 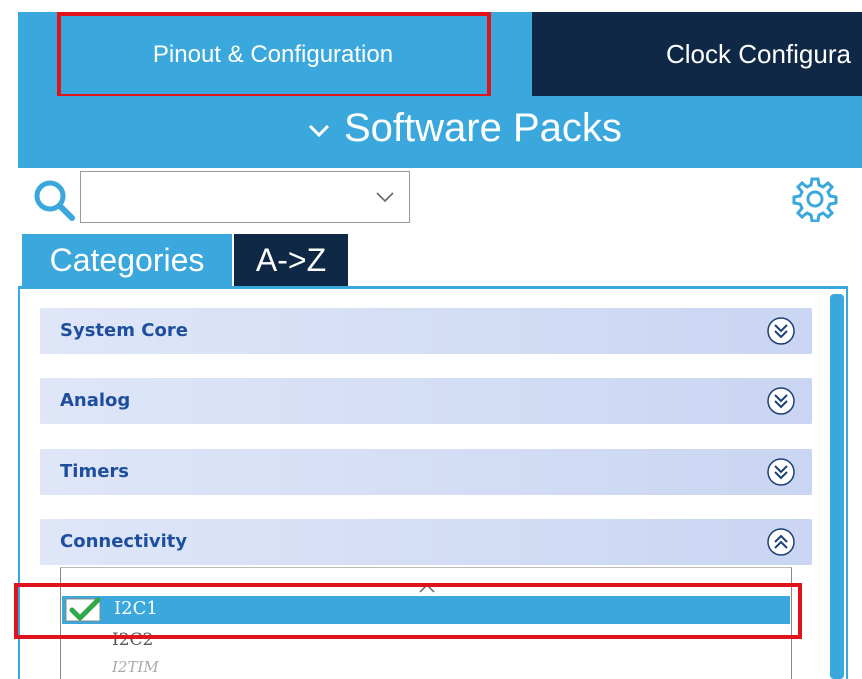 I want to click on highlight-i2c1-row, so click(x=408, y=611).